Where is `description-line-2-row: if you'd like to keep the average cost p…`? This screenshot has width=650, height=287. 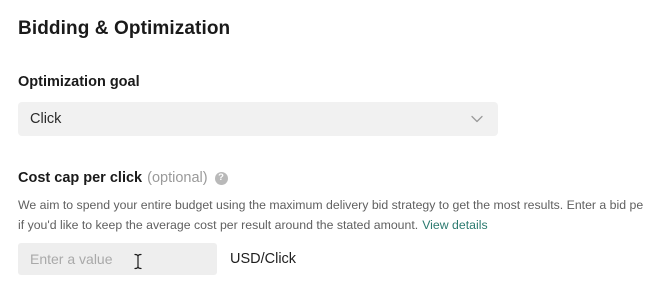 description-line-2-row: if you'd like to keep the average cost p… is located at coordinates (334, 225).